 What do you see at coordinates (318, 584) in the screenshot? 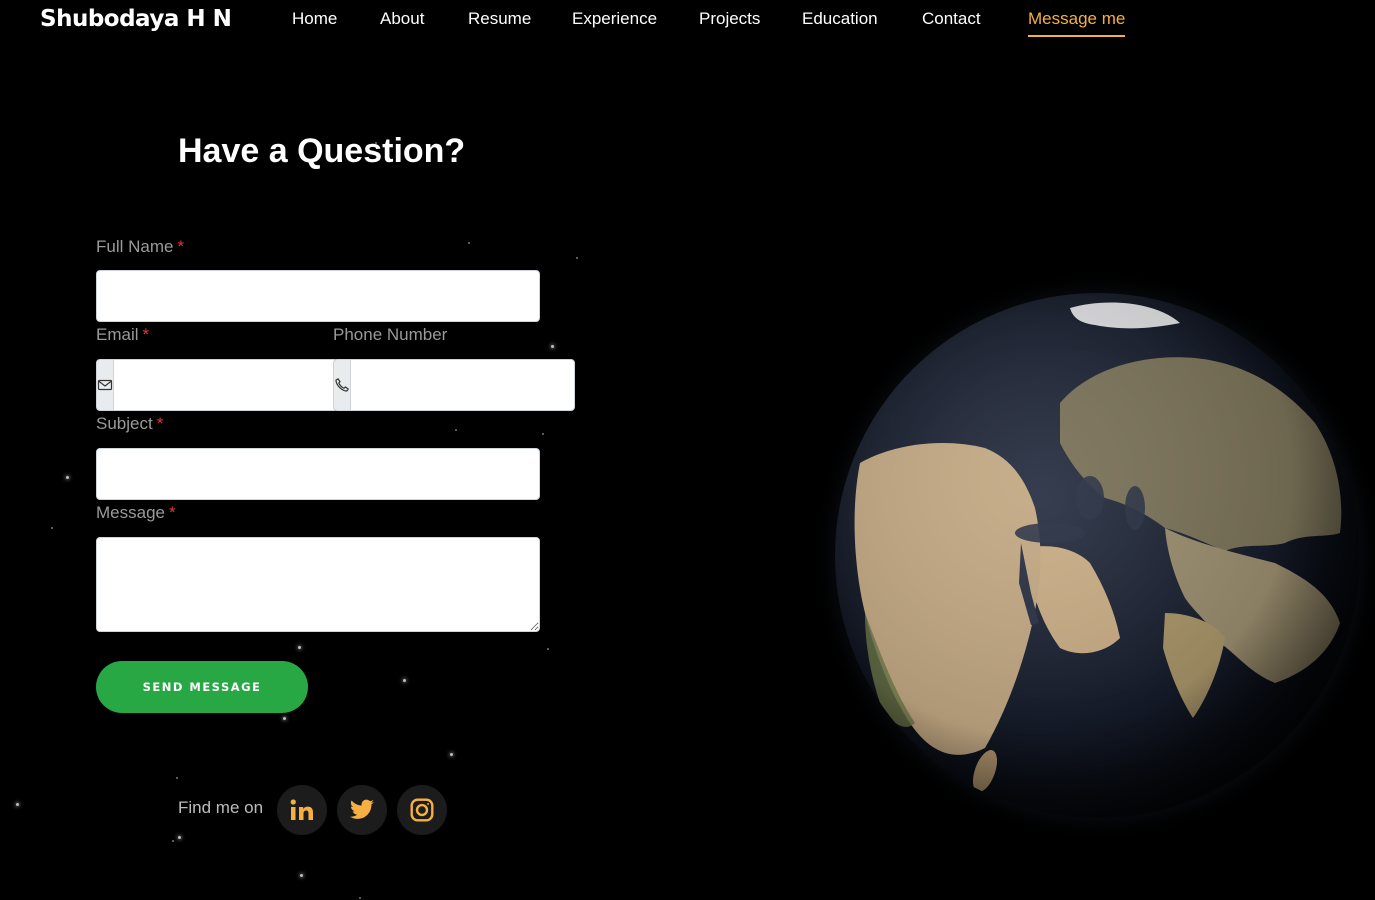
I see `message-field` at bounding box center [318, 584].